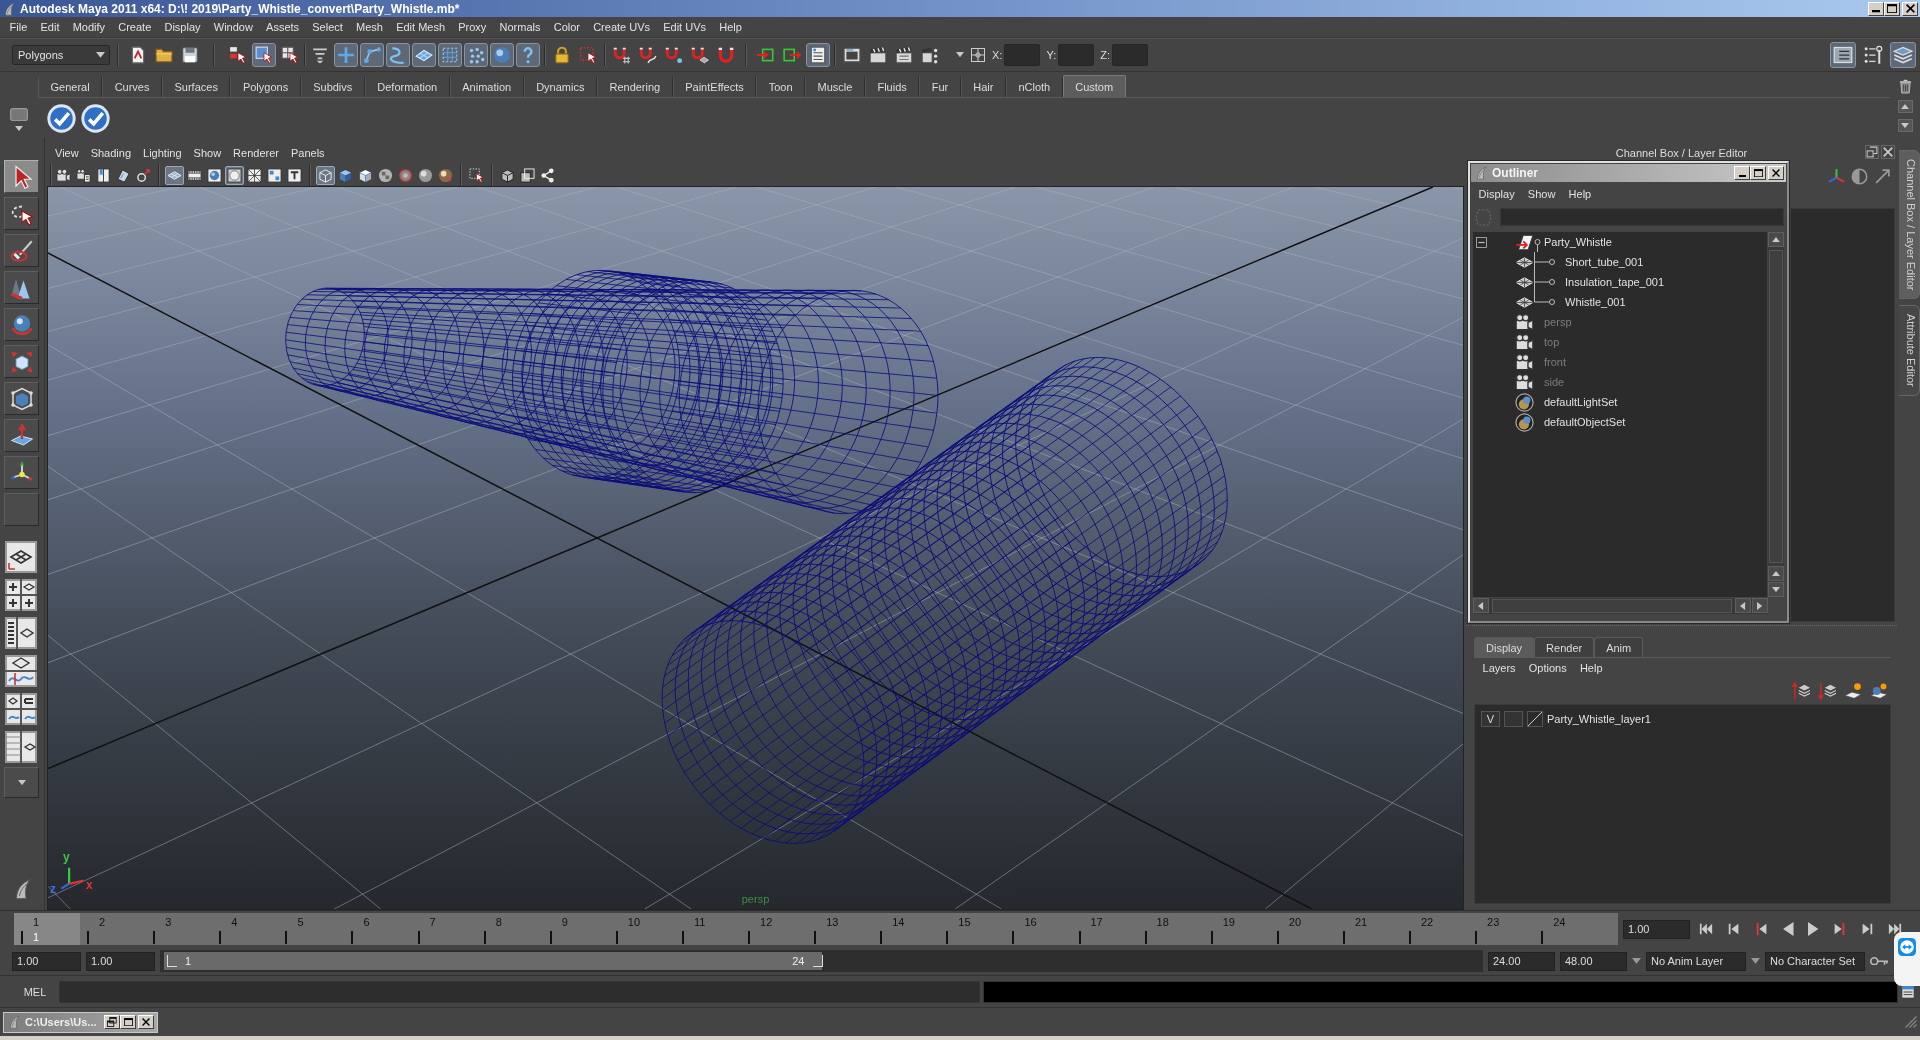 This screenshot has height=1040, width=1920. I want to click on outliner-item: Party_Whistle, so click(1578, 242).